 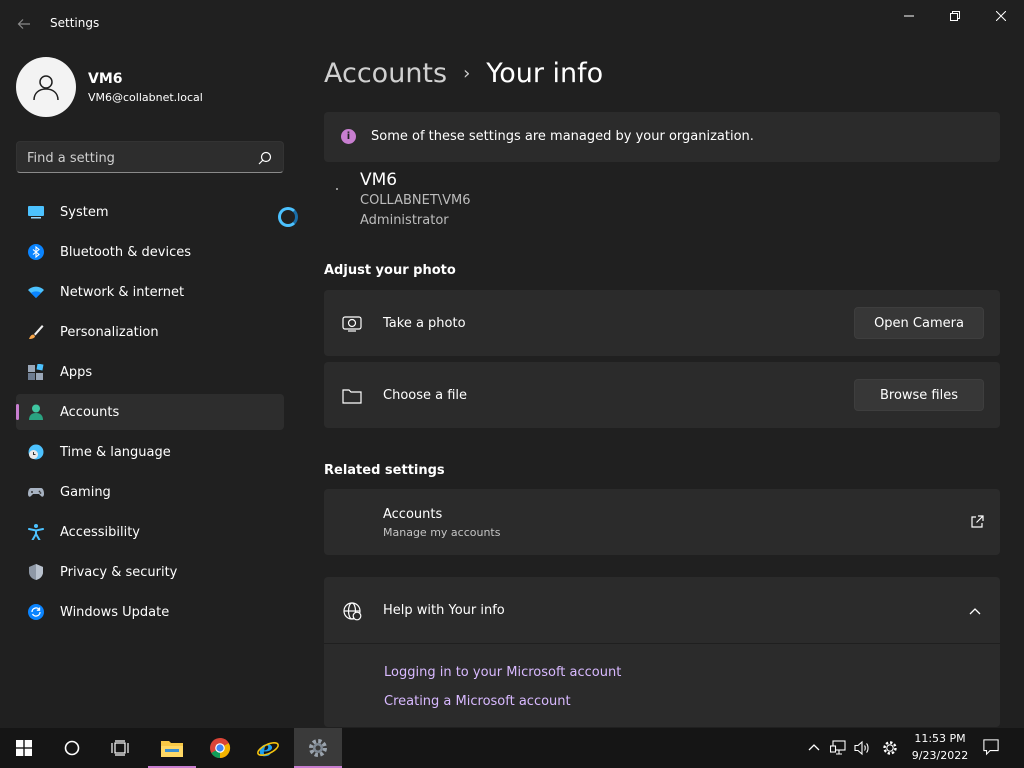 I want to click on gamepad-icon, so click(x=36, y=492).